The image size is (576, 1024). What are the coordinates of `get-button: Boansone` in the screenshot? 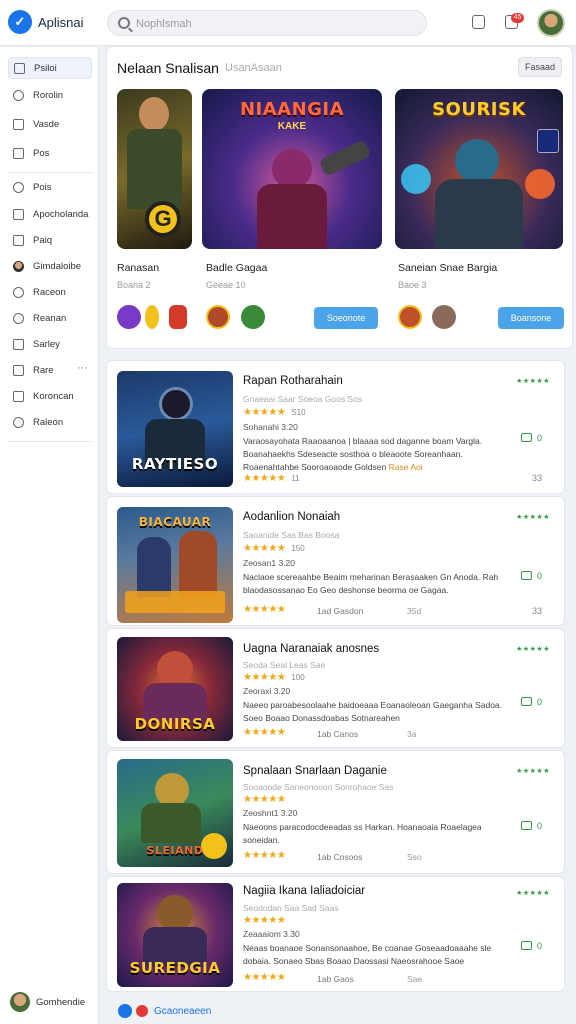 It's located at (531, 318).